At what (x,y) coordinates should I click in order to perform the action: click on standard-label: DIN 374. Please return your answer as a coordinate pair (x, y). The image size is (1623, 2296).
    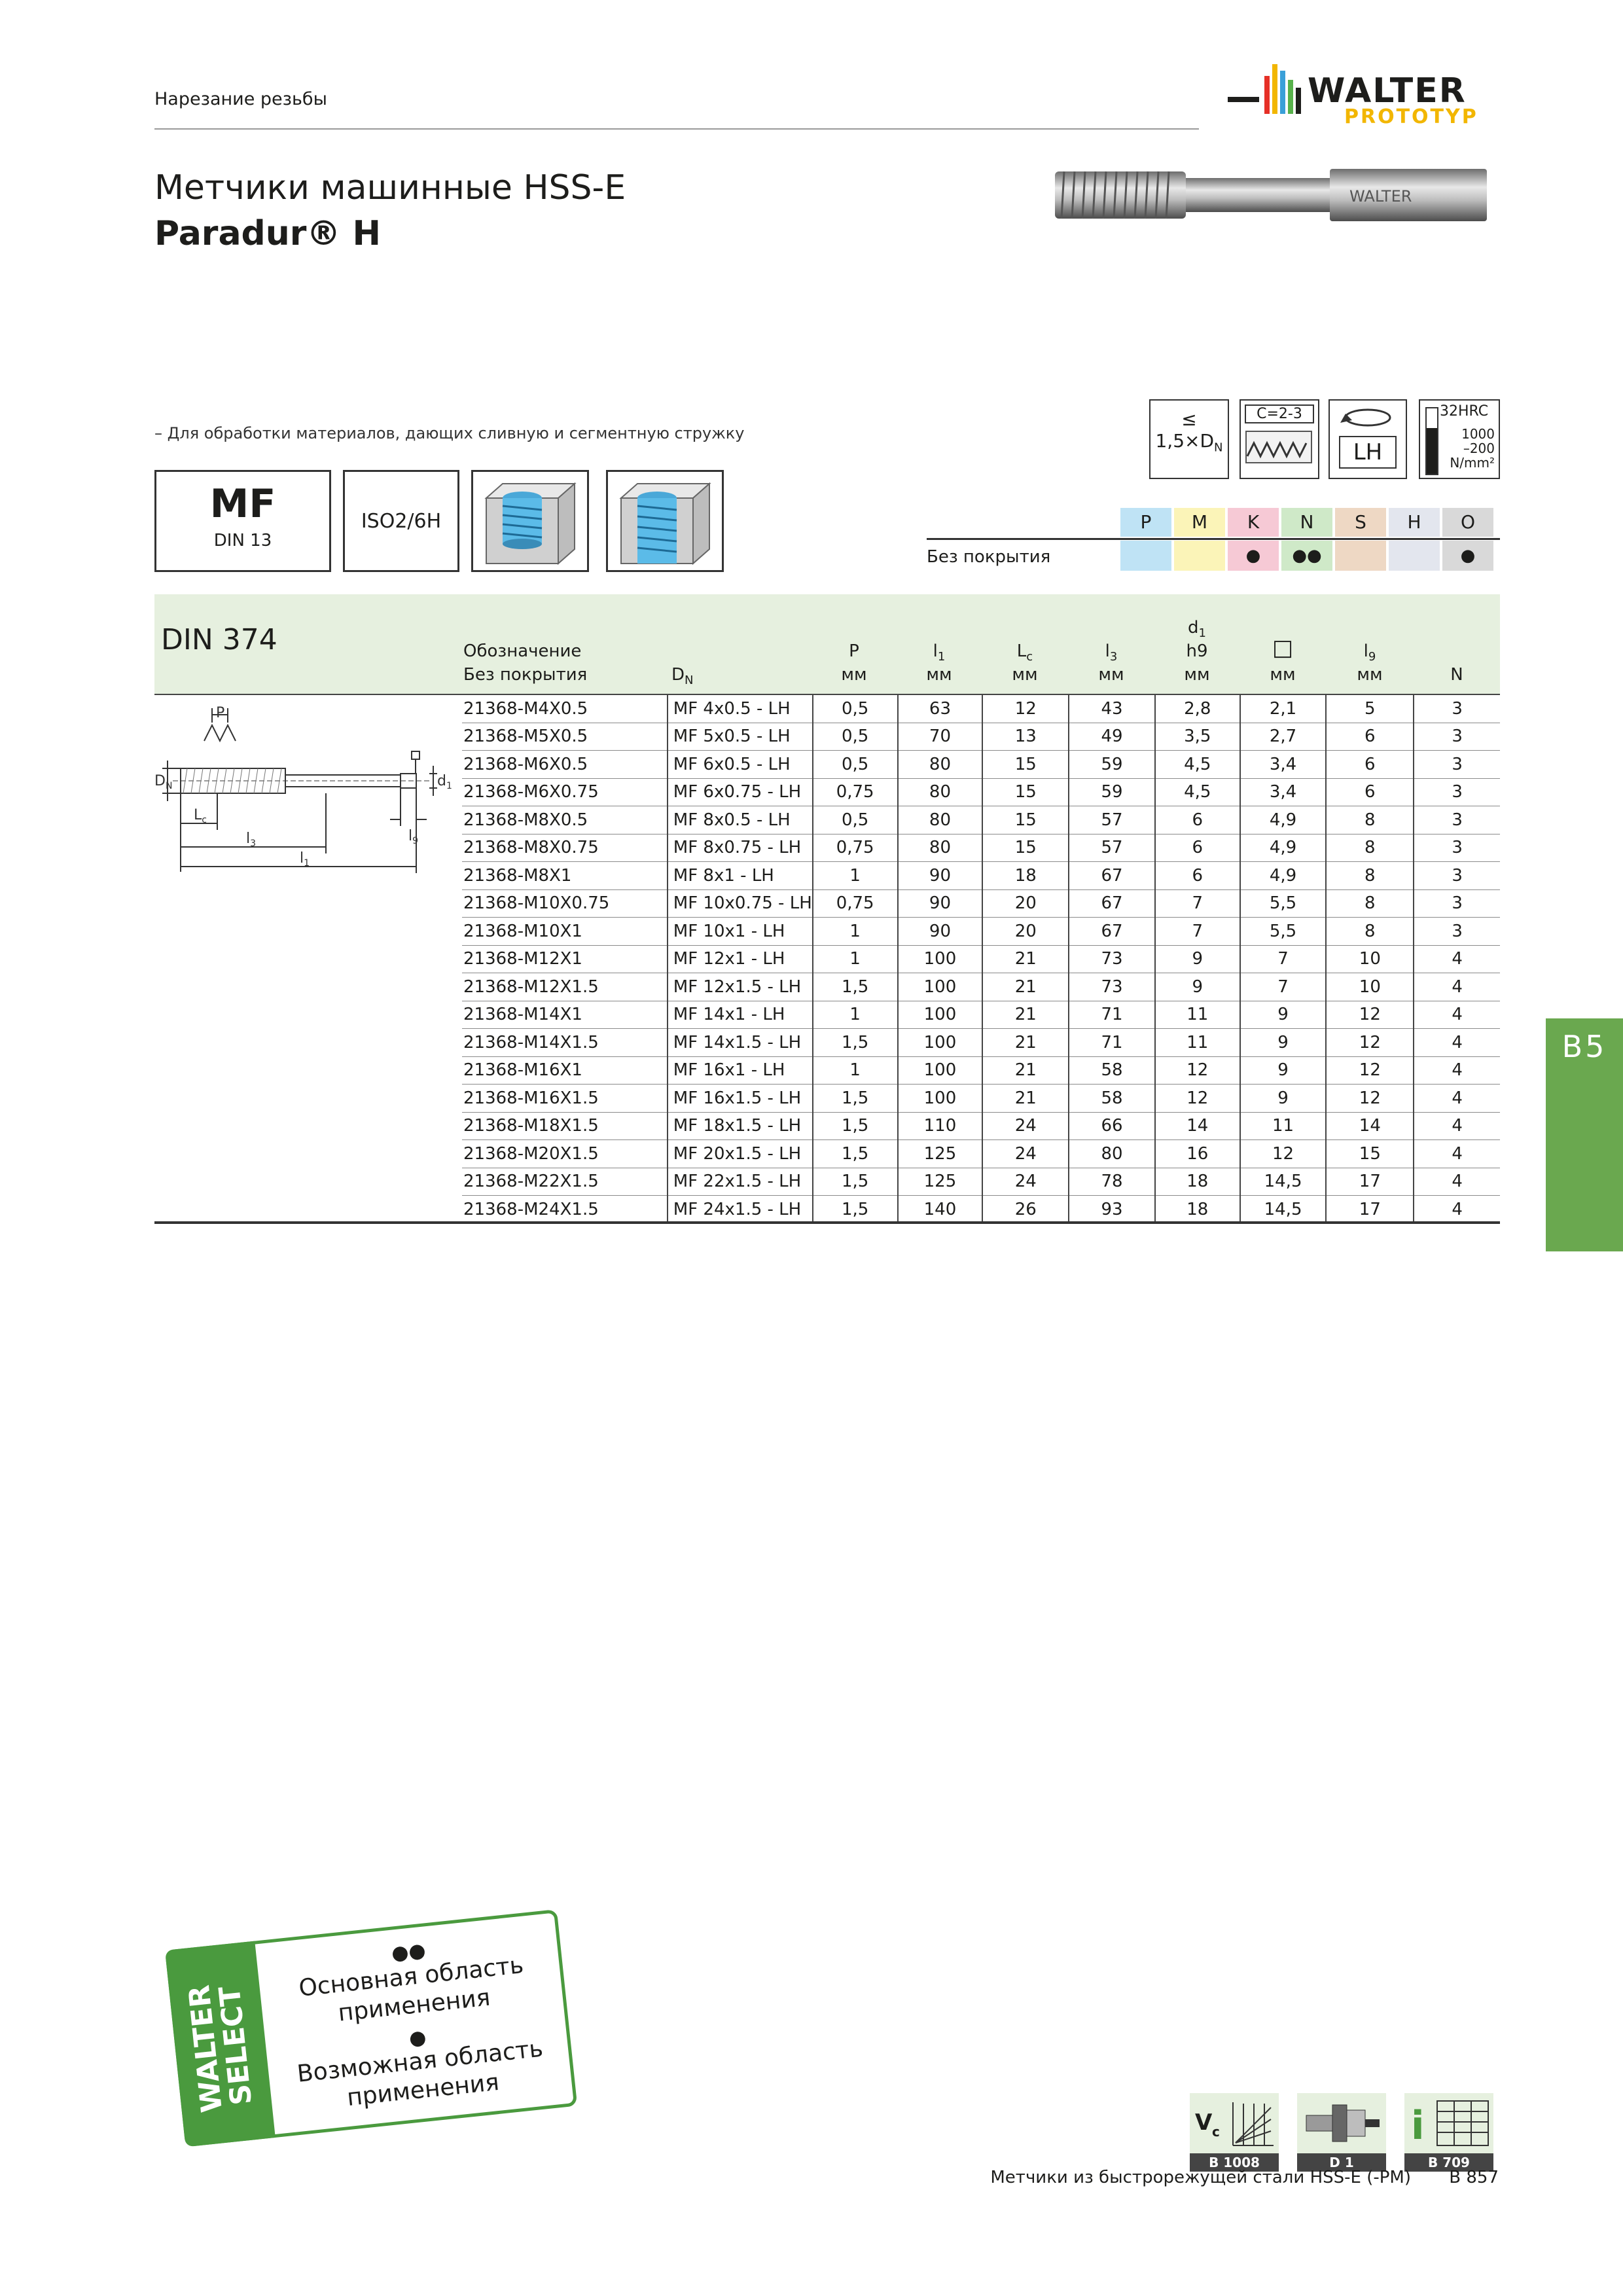
    Looking at the image, I should click on (219, 639).